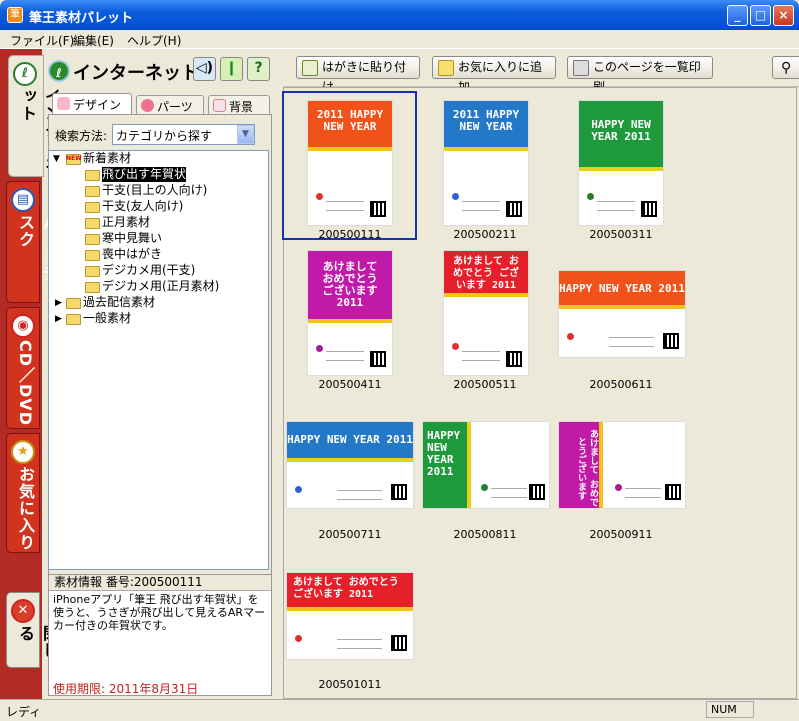  Describe the element at coordinates (161, 286) in the screenshot. I see `tree-label: デジカメ用(正月素材)` at that location.